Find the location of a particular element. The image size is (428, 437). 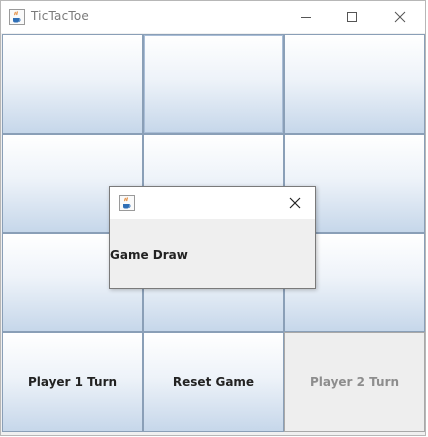

title-bar: TicTacToe is located at coordinates (213, 17).